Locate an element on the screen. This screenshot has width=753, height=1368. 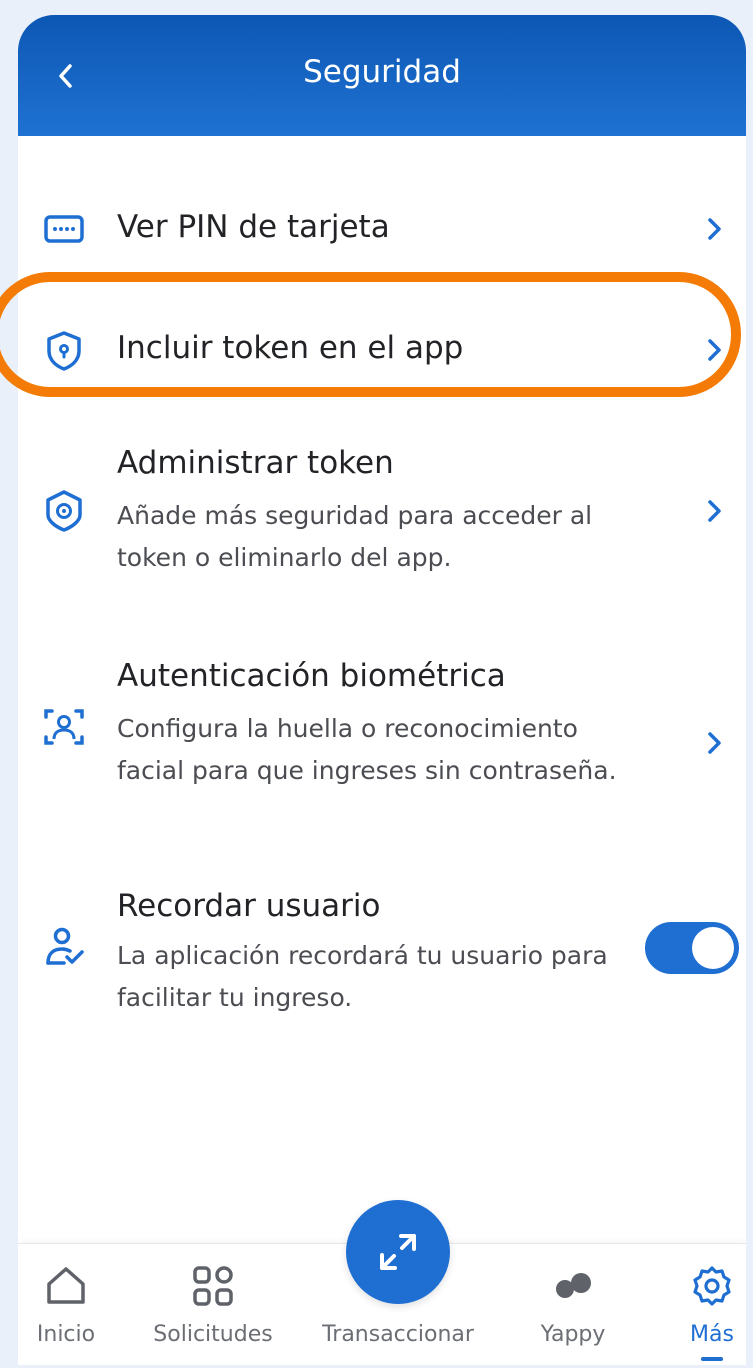
nav-item-solicitudes: Solicitudes is located at coordinates (213, 1304).